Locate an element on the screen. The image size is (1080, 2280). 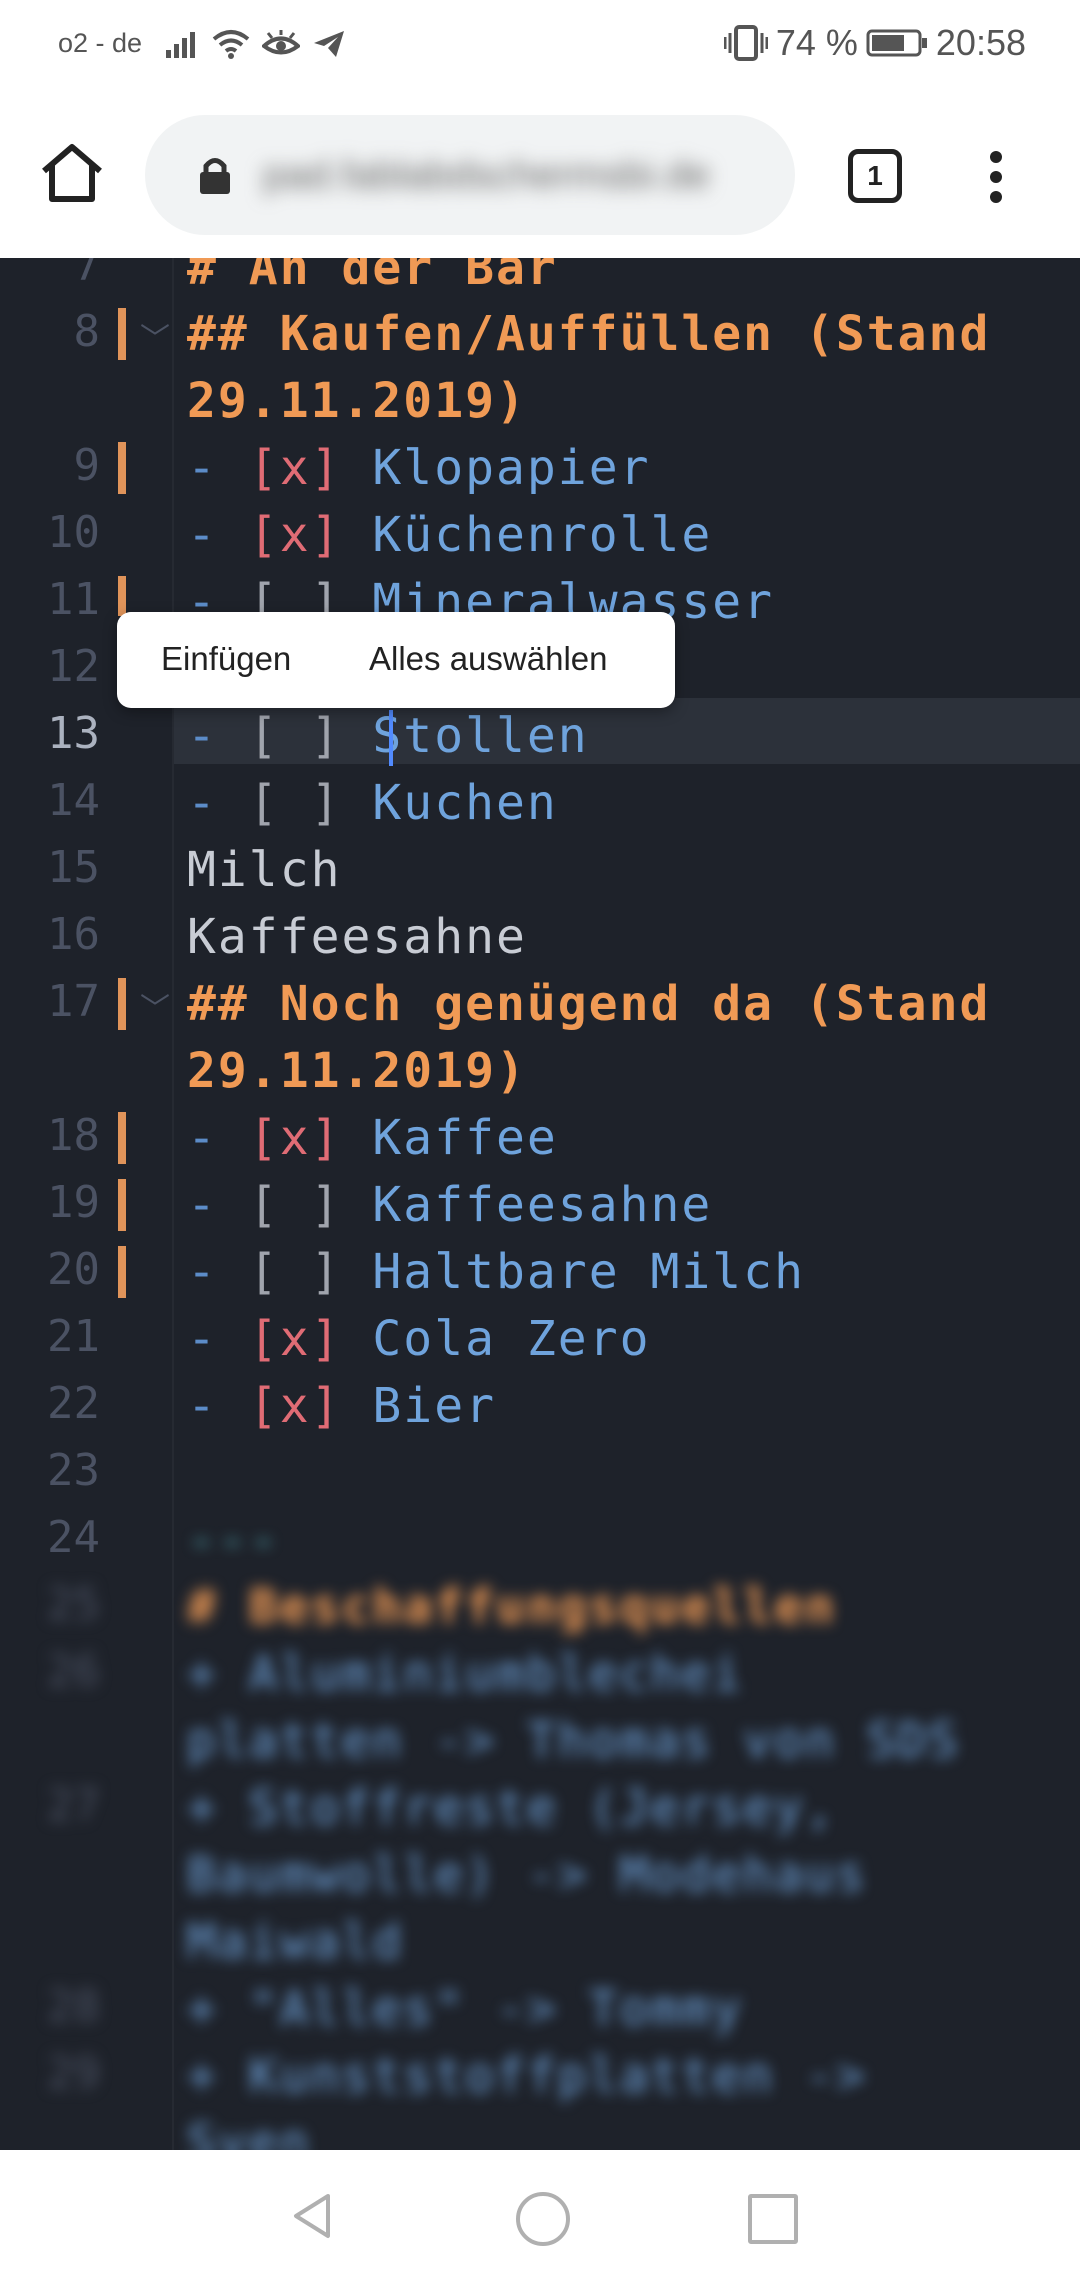
item-text: Klopapier is located at coordinates (496, 468).